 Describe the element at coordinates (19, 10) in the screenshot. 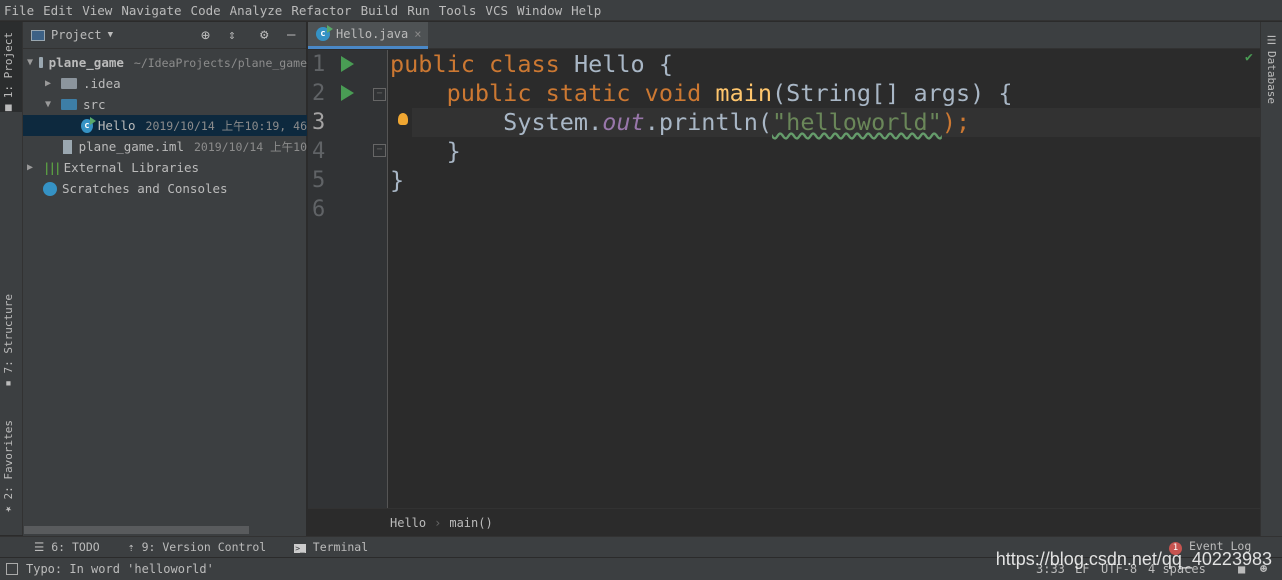

I see `menu-file: File` at that location.